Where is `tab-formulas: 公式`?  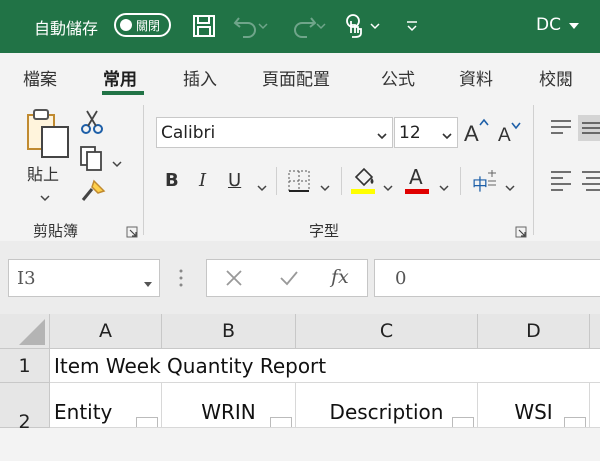 tab-formulas: 公式 is located at coordinates (398, 77).